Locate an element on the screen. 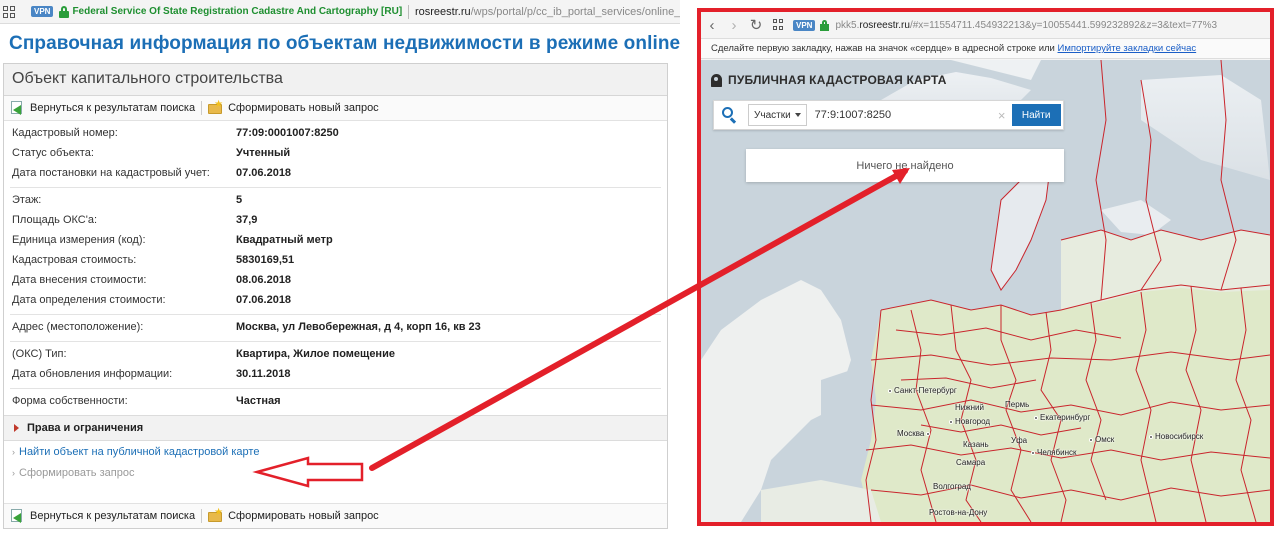  attr-key: Дата внесения стоимости: is located at coordinates (79, 280).